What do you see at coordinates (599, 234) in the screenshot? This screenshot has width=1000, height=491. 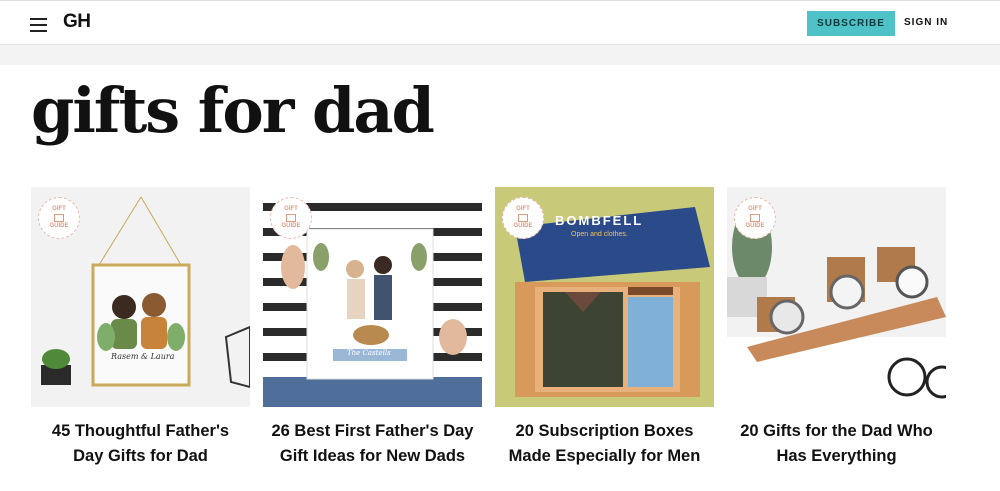 I see `box-tagline-text: Open and clothes.` at bounding box center [599, 234].